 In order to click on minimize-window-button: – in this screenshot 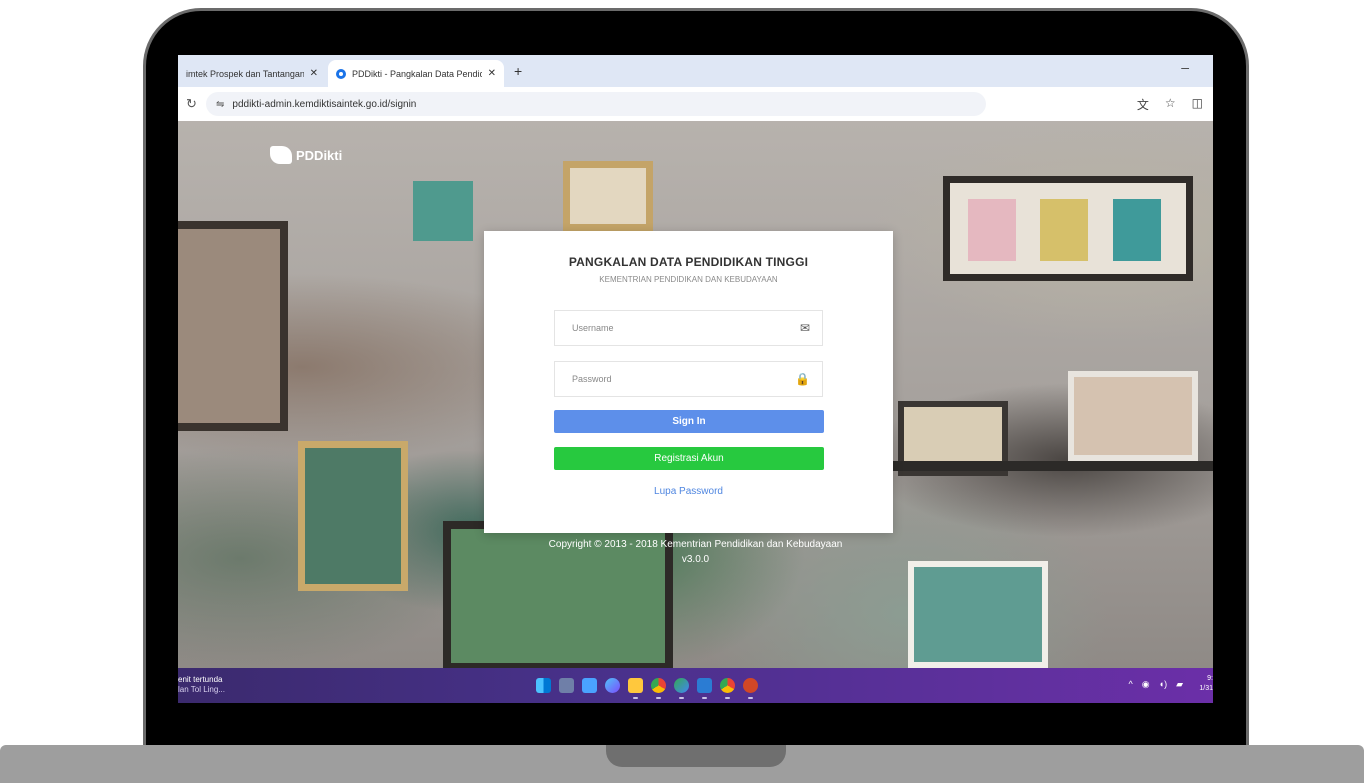, I will do `click(1185, 67)`.